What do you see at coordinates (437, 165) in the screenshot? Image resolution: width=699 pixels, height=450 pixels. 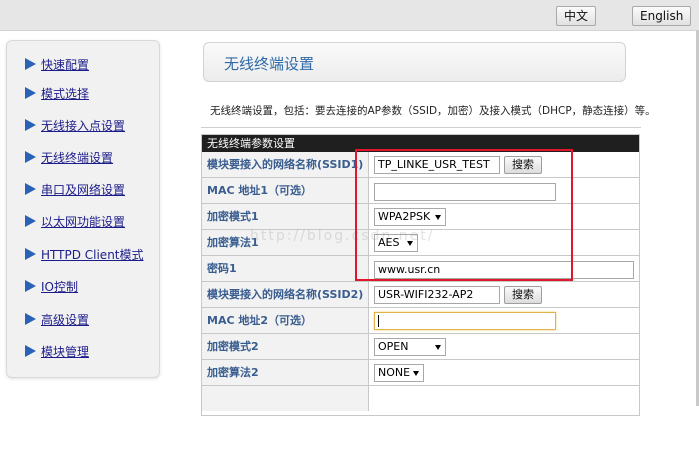 I see `ssid1-input: TP_LINKE_USR_TEST` at bounding box center [437, 165].